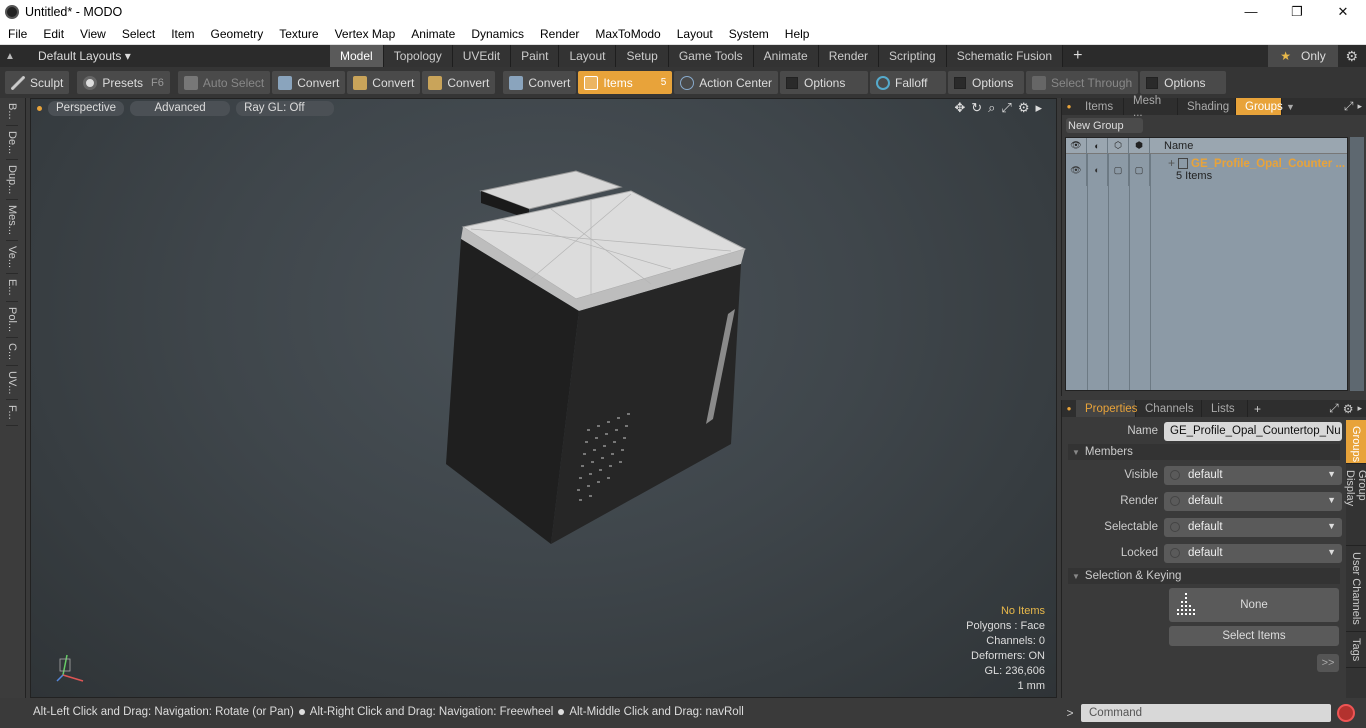 This screenshot has width=1366, height=728. I want to click on name-column-header: Name, so click(1171, 146).